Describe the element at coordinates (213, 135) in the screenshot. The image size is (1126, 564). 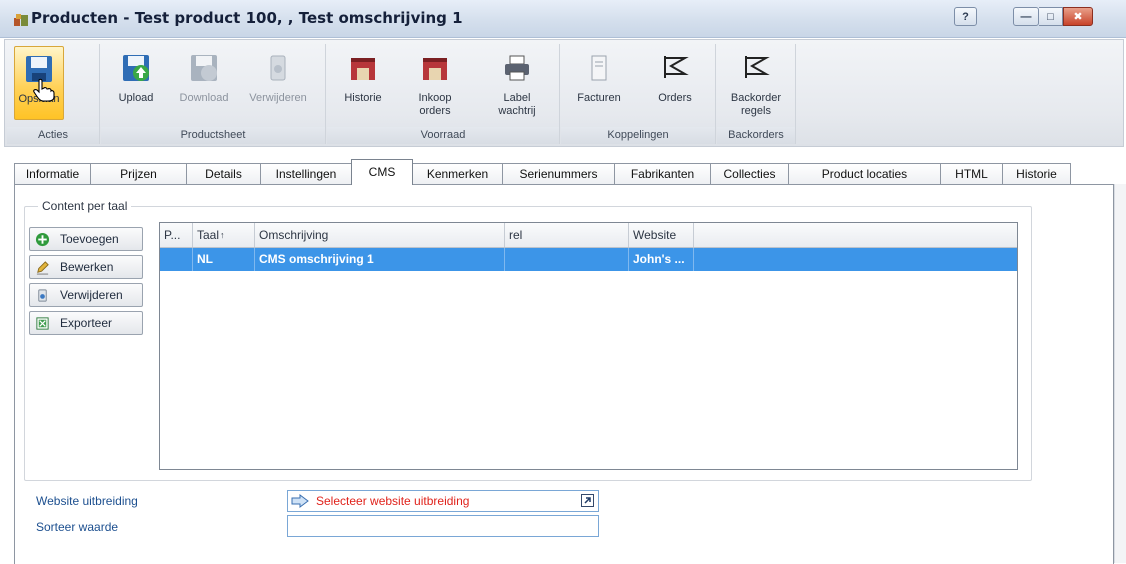
I see `ribbon-group-label: Productsheet` at that location.